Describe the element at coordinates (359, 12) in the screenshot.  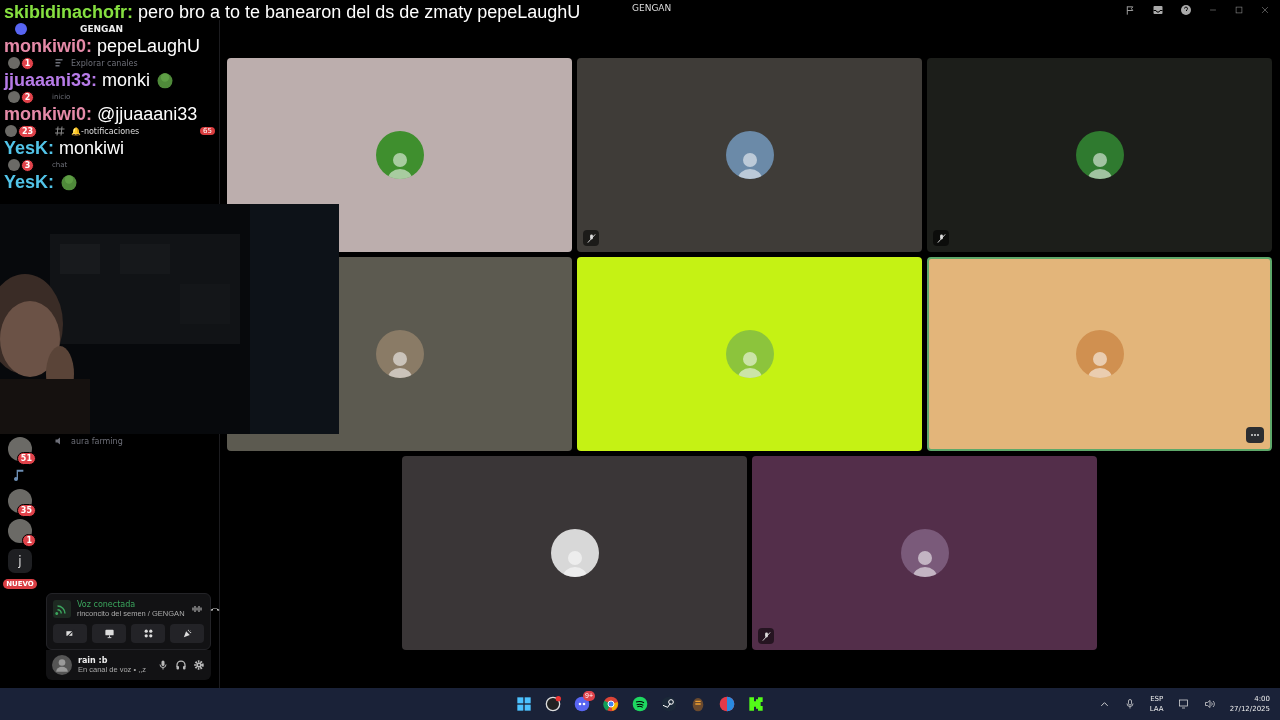
I see `chat-message: pero bro a to te banearon del ds de zmaty pepeLaughU` at that location.